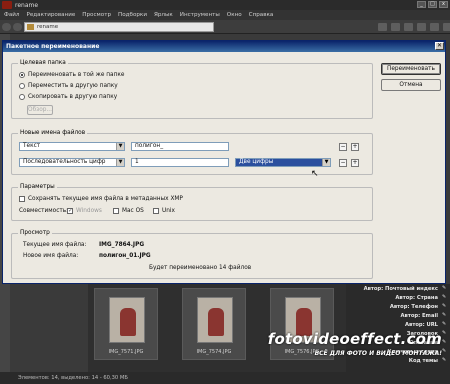  Describe the element at coordinates (234, 15) in the screenshot. I see `menu-window: Окно` at that location.